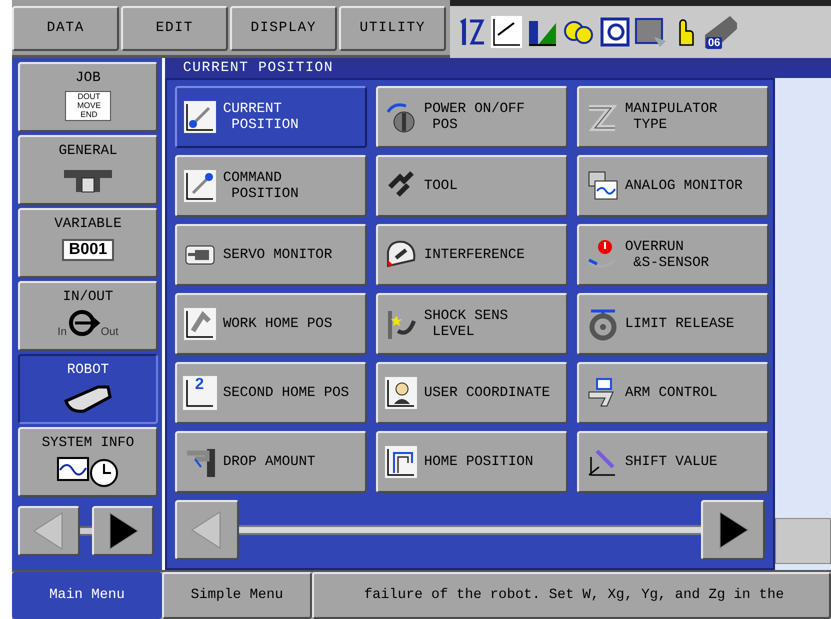  Describe the element at coordinates (88, 250) in the screenshot. I see `variable-label: B001` at that location.